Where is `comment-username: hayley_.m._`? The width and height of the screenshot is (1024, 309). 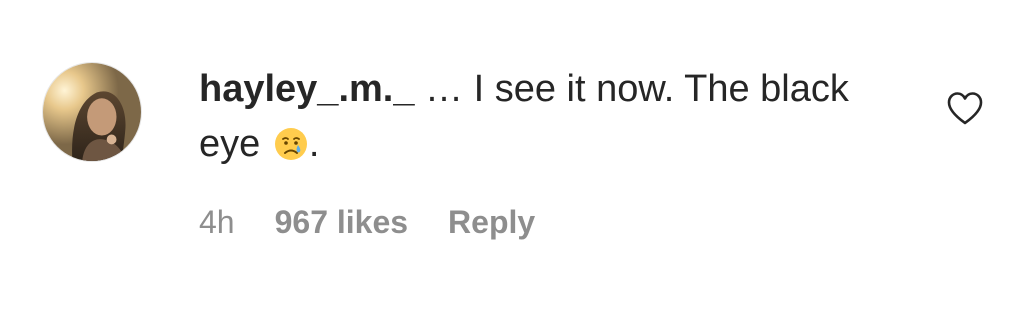 comment-username: hayley_.m._ is located at coordinates (306, 89).